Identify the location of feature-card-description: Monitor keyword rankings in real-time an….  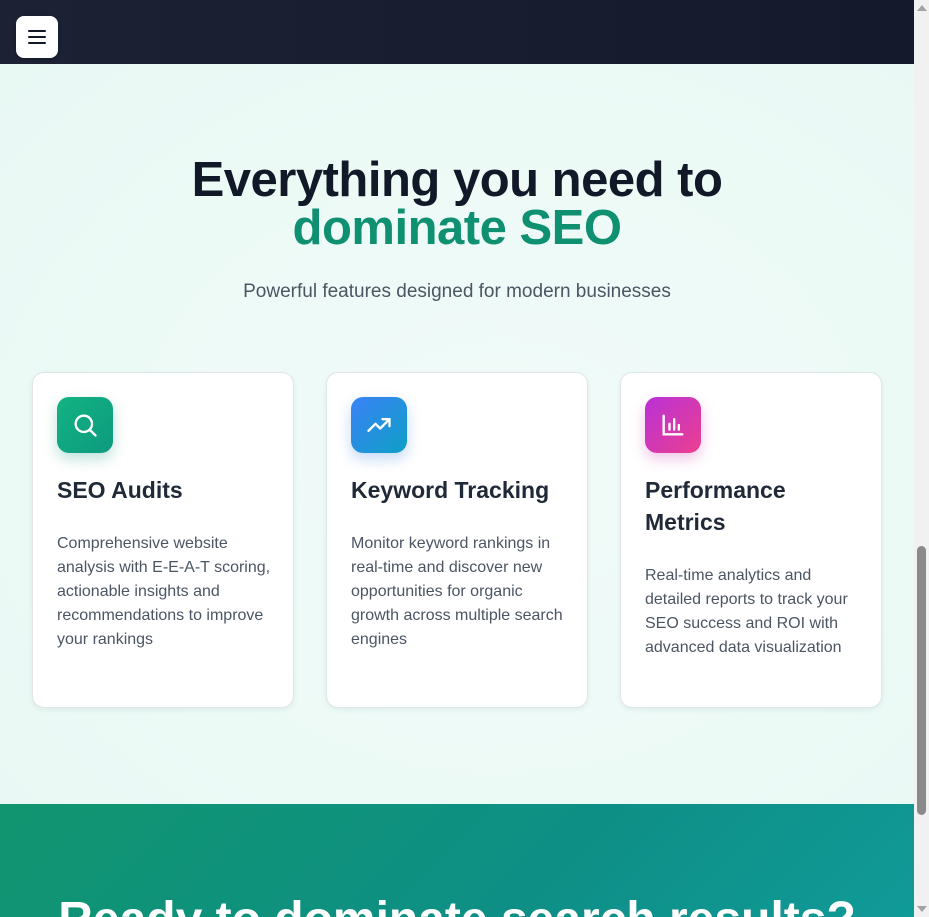
(457, 591).